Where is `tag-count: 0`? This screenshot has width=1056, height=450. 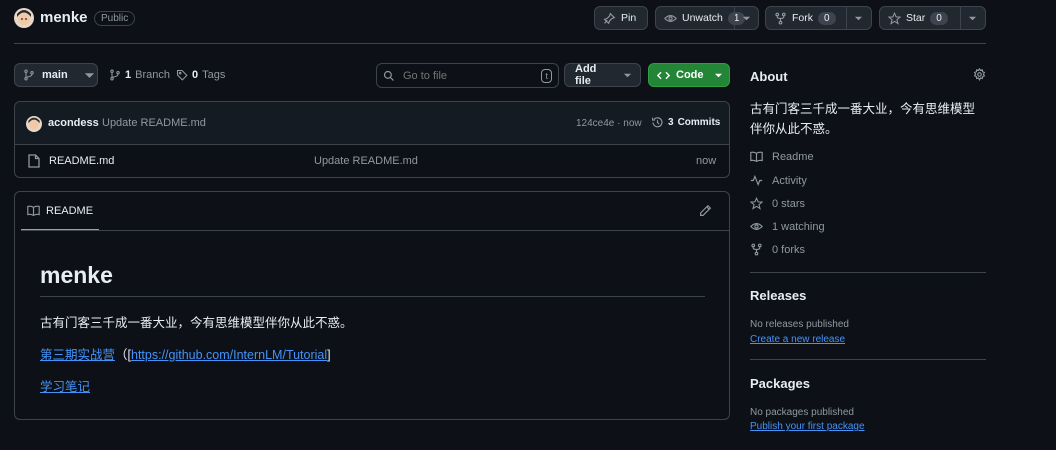 tag-count: 0 is located at coordinates (195, 75).